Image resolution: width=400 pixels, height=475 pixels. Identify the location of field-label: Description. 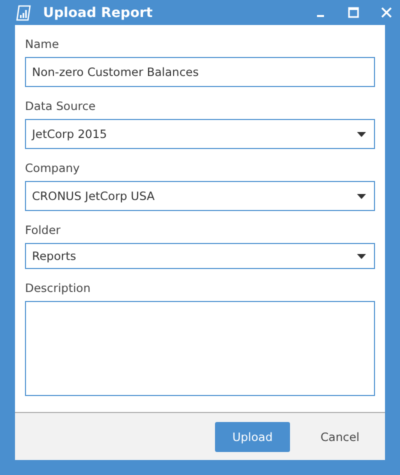
(58, 288).